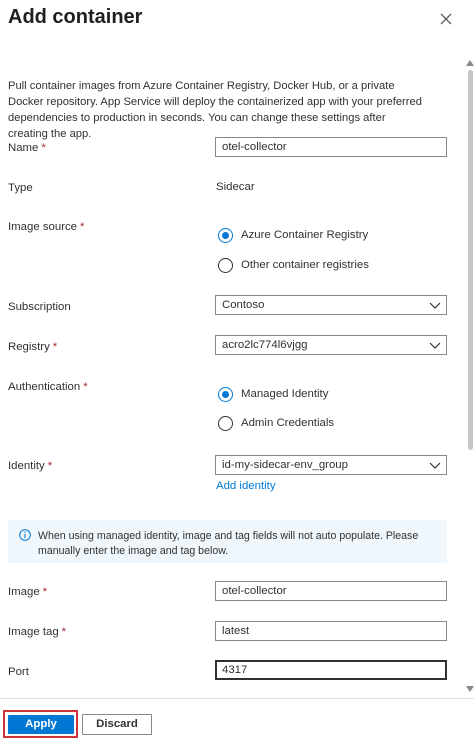 The image size is (474, 744). I want to click on port-input: 4317, so click(331, 670).